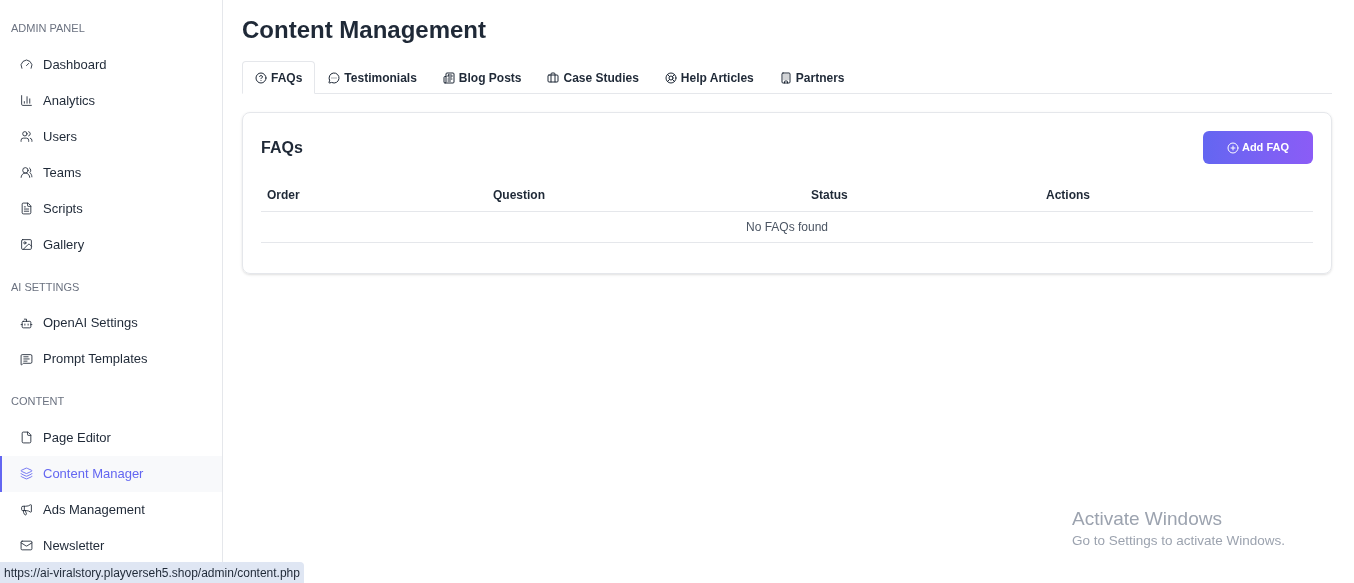 The height and width of the screenshot is (583, 1354). I want to click on column-header: Actions, so click(1068, 194).